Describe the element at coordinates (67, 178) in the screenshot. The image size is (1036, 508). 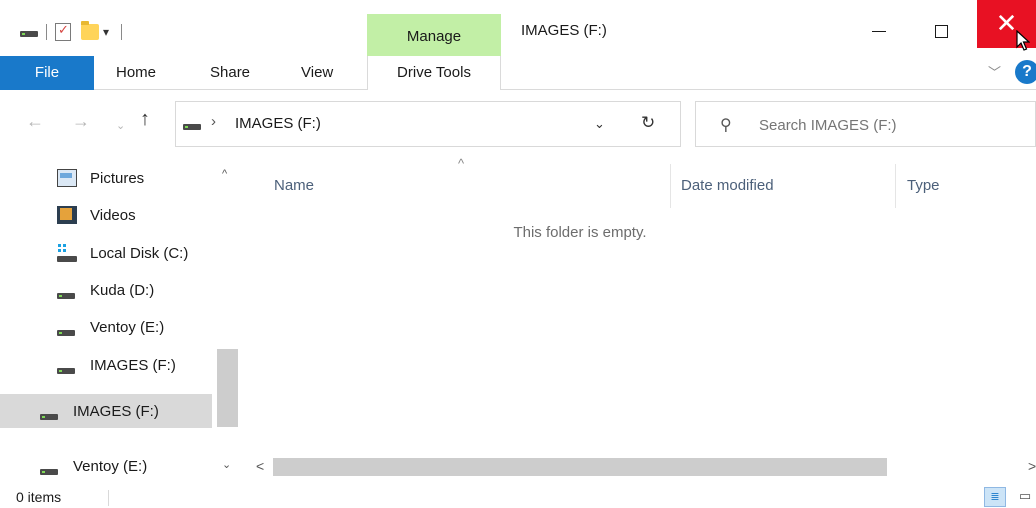
I see `pictures-icon` at that location.